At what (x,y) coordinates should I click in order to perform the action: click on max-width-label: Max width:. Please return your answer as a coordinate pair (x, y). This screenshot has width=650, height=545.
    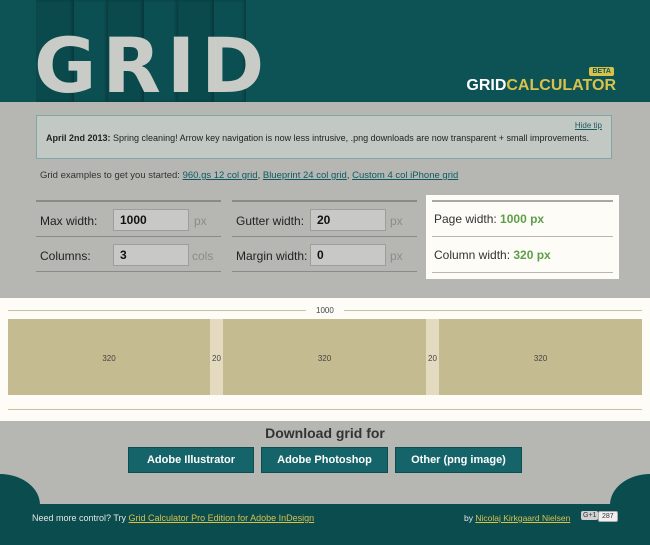
    Looking at the image, I should click on (69, 221).